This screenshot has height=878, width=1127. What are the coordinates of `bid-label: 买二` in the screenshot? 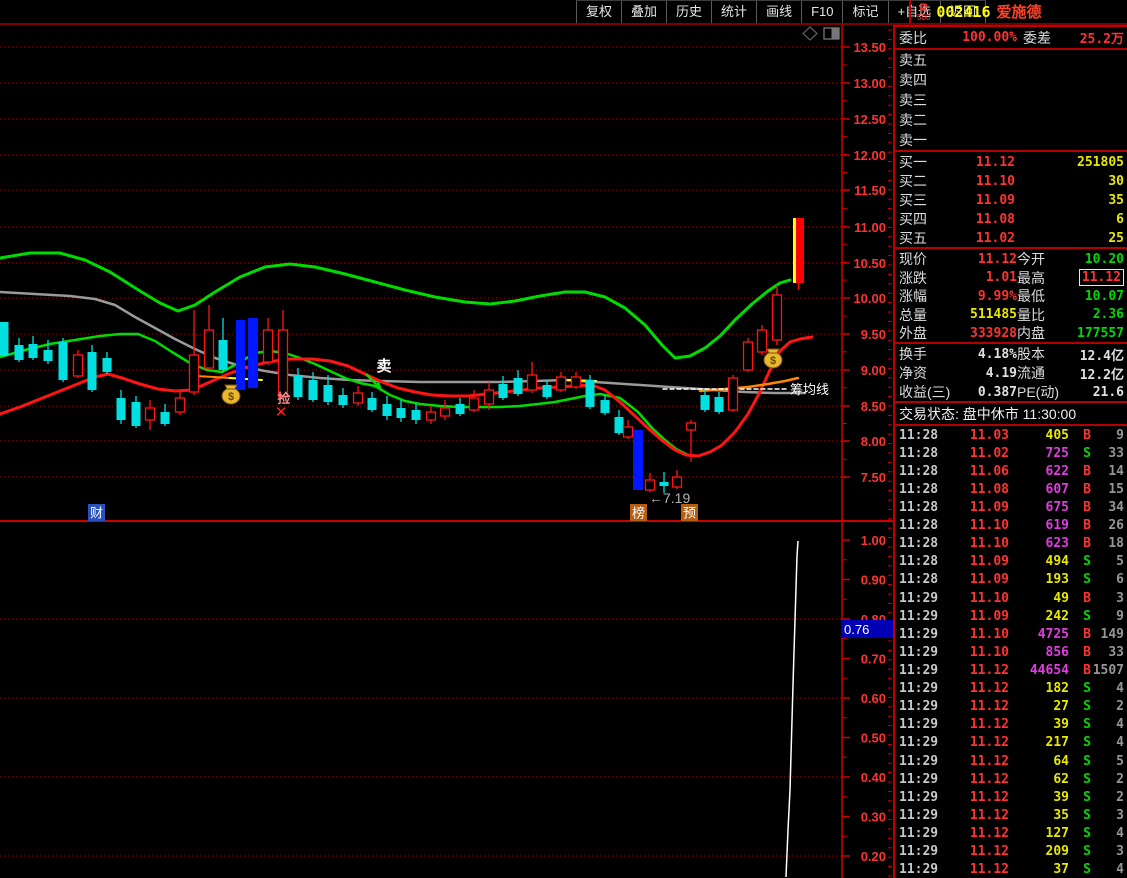 It's located at (913, 181).